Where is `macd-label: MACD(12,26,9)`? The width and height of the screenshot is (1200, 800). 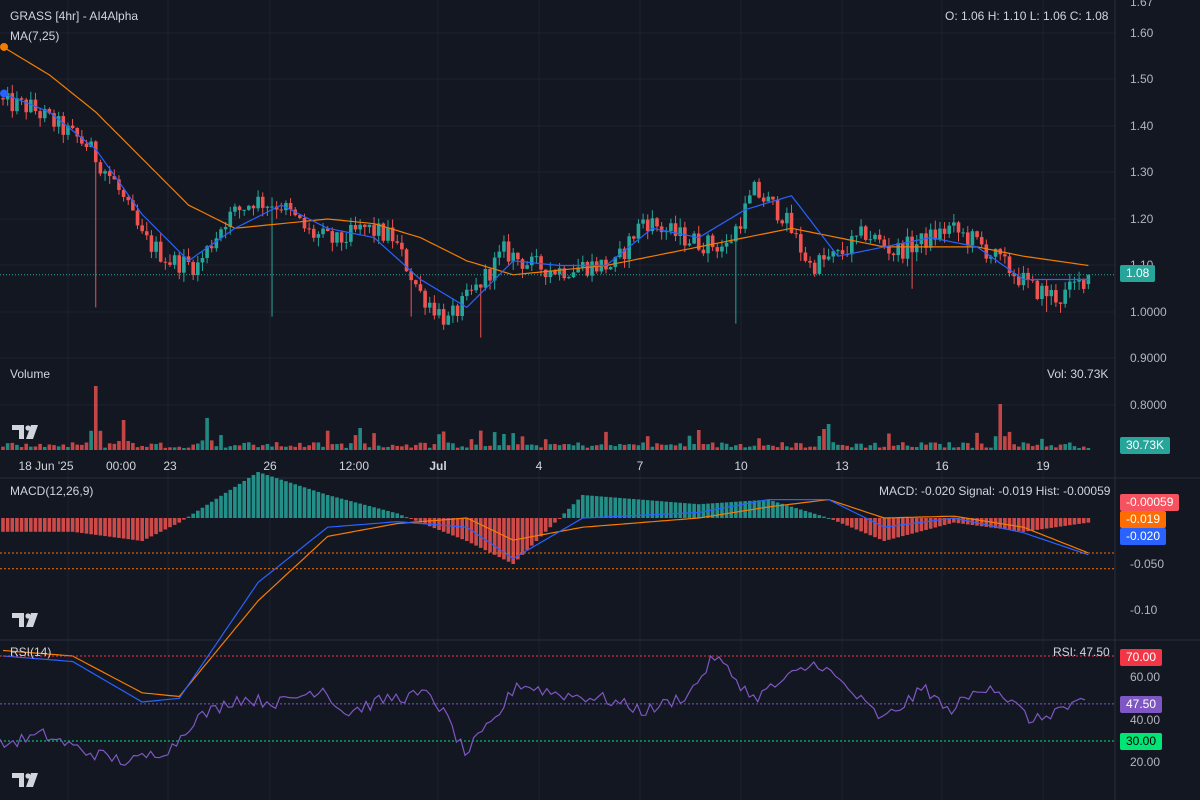 macd-label: MACD(12,26,9) is located at coordinates (51, 491).